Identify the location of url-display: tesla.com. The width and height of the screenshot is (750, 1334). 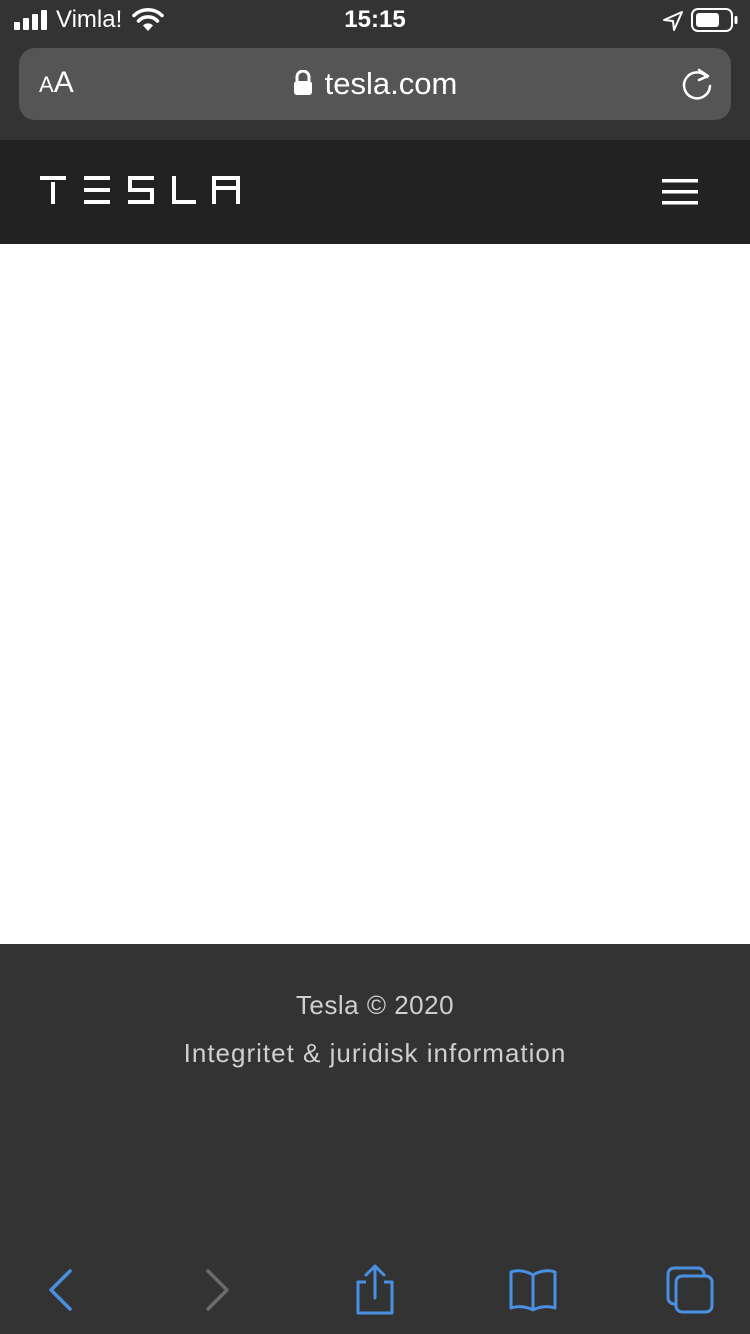
(375, 84).